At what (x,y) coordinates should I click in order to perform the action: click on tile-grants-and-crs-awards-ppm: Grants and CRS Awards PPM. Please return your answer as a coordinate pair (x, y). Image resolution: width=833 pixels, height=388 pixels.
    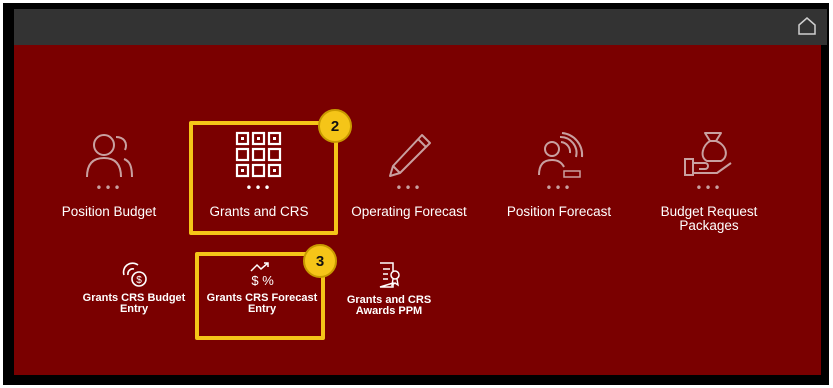
    Looking at the image, I should click on (389, 289).